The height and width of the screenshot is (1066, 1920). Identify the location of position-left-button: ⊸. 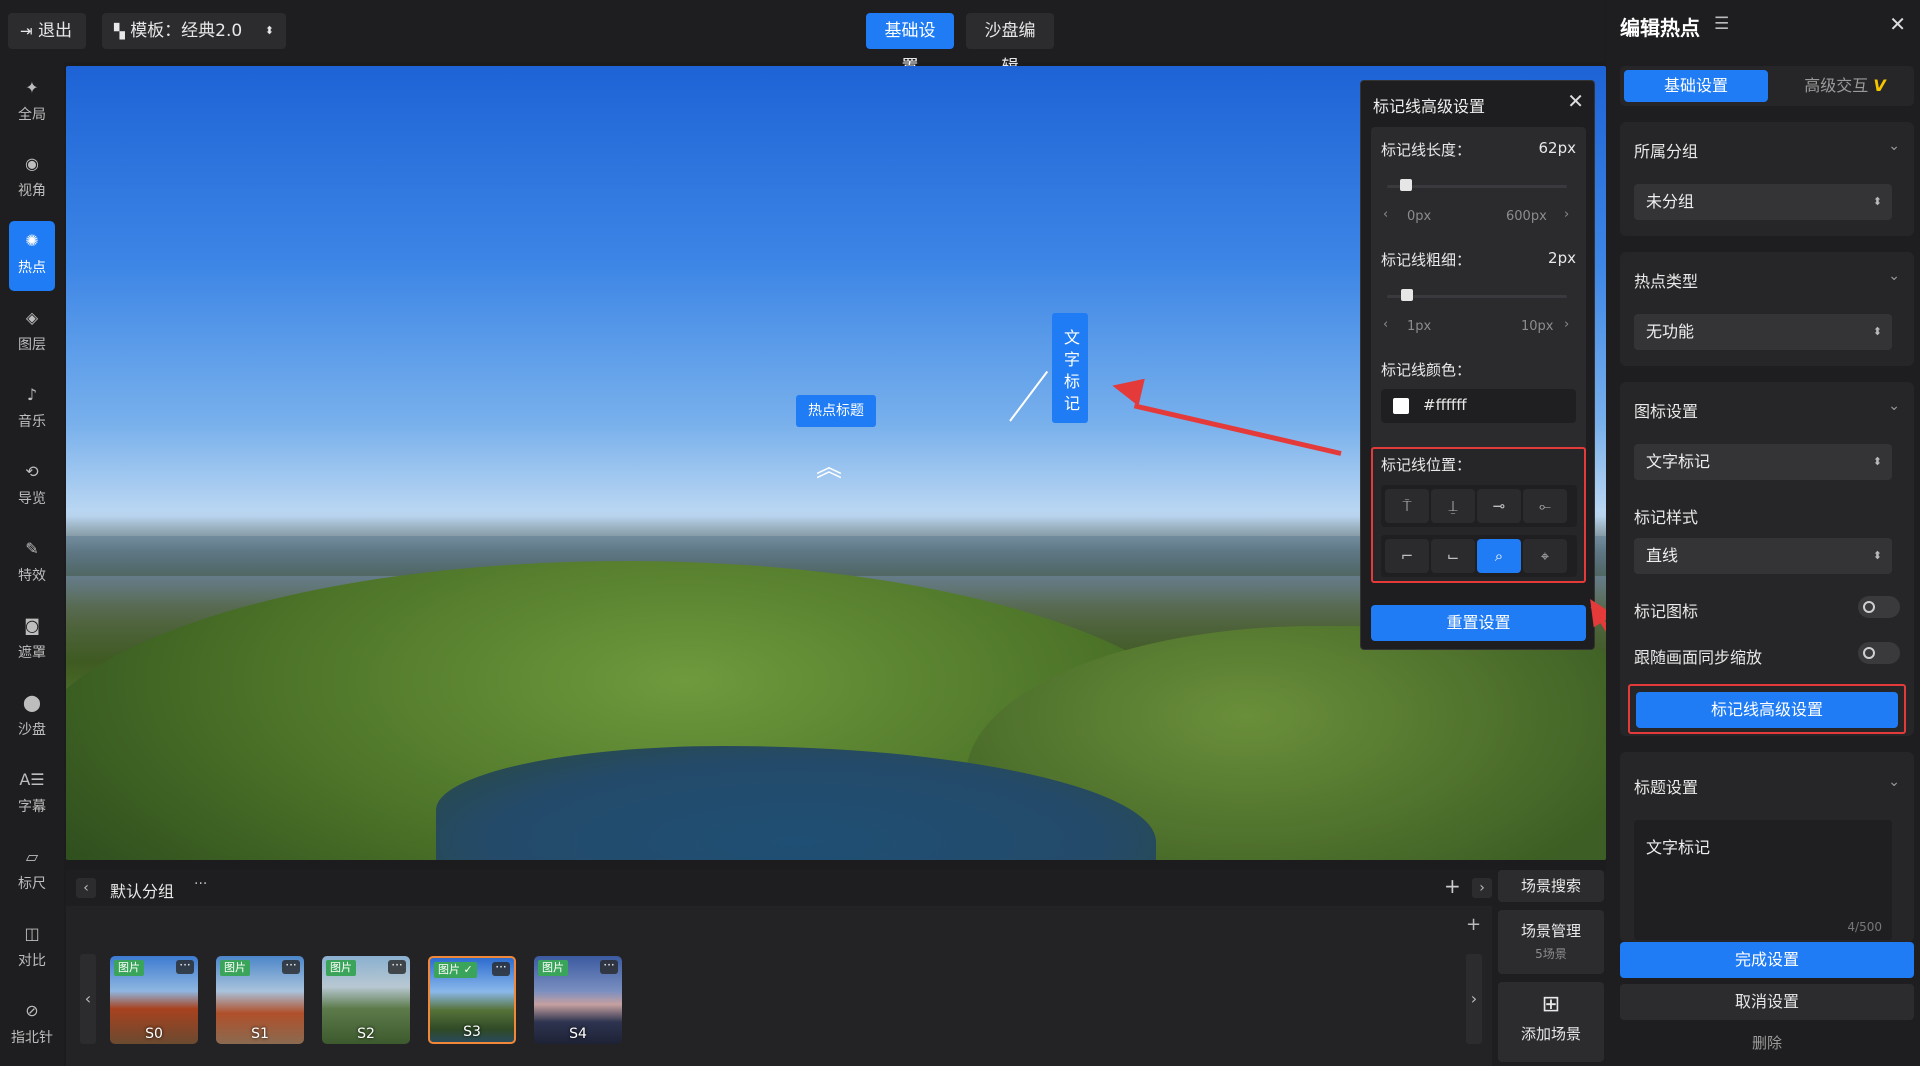
(1499, 506).